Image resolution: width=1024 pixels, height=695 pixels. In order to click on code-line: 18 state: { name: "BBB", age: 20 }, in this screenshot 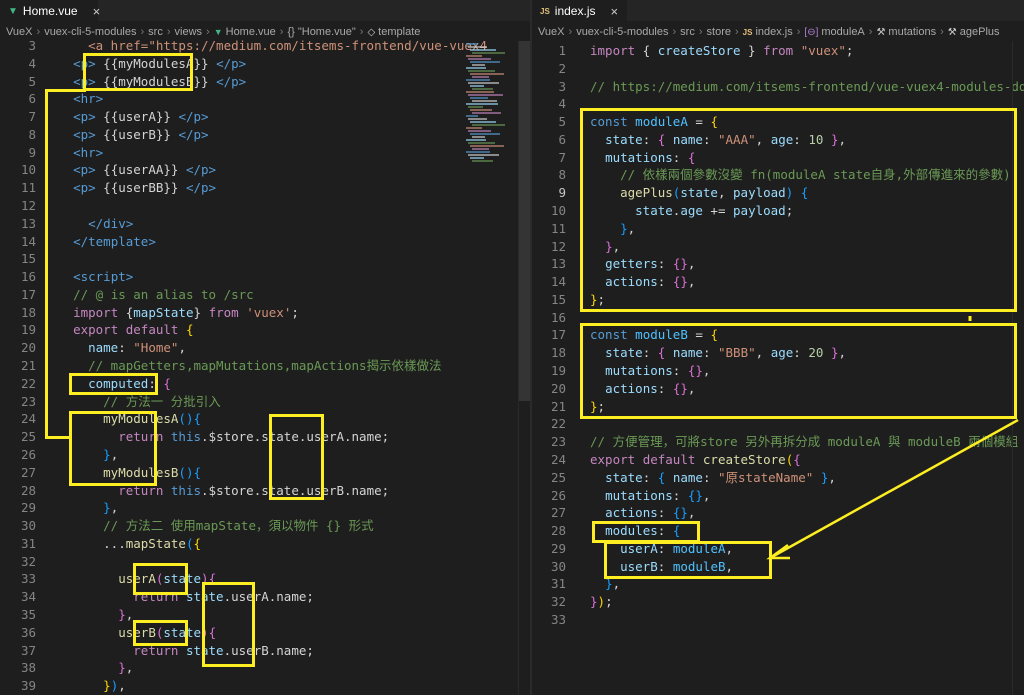, I will do `click(778, 353)`.